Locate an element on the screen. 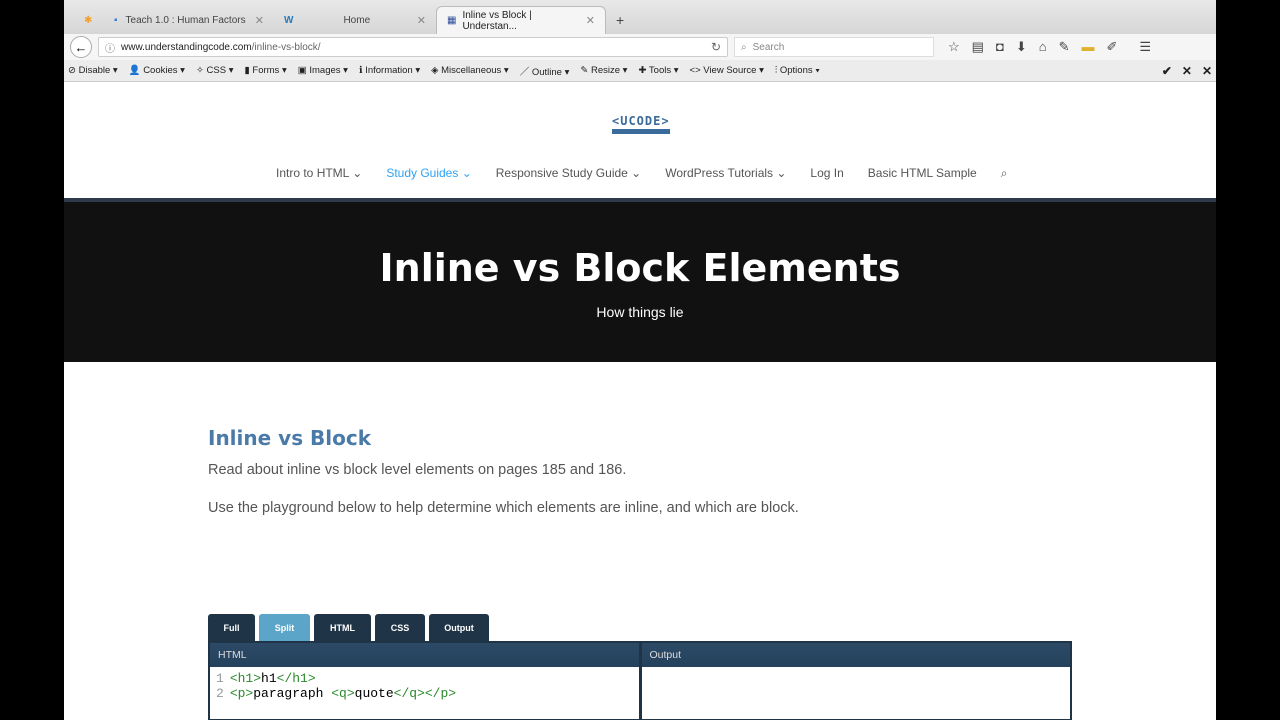  devbar-resize: ✎ Resize ▾ is located at coordinates (603, 70).